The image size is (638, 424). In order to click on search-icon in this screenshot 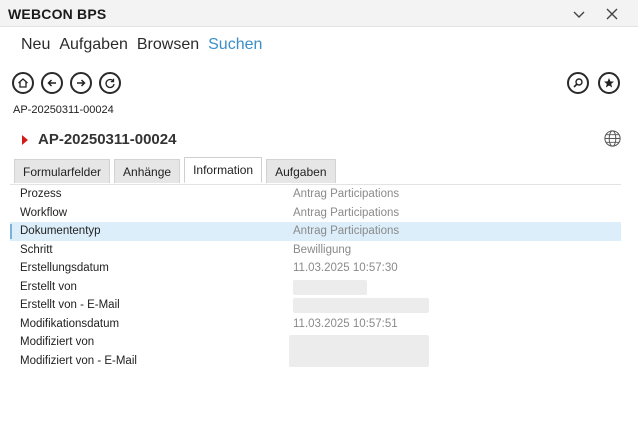, I will do `click(578, 83)`.